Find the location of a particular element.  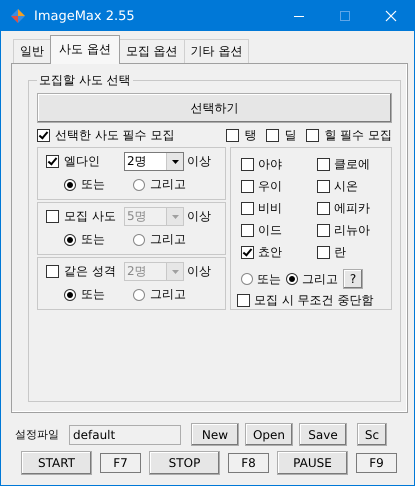

group-title: 모집할 사도 선택 is located at coordinates (85, 80).